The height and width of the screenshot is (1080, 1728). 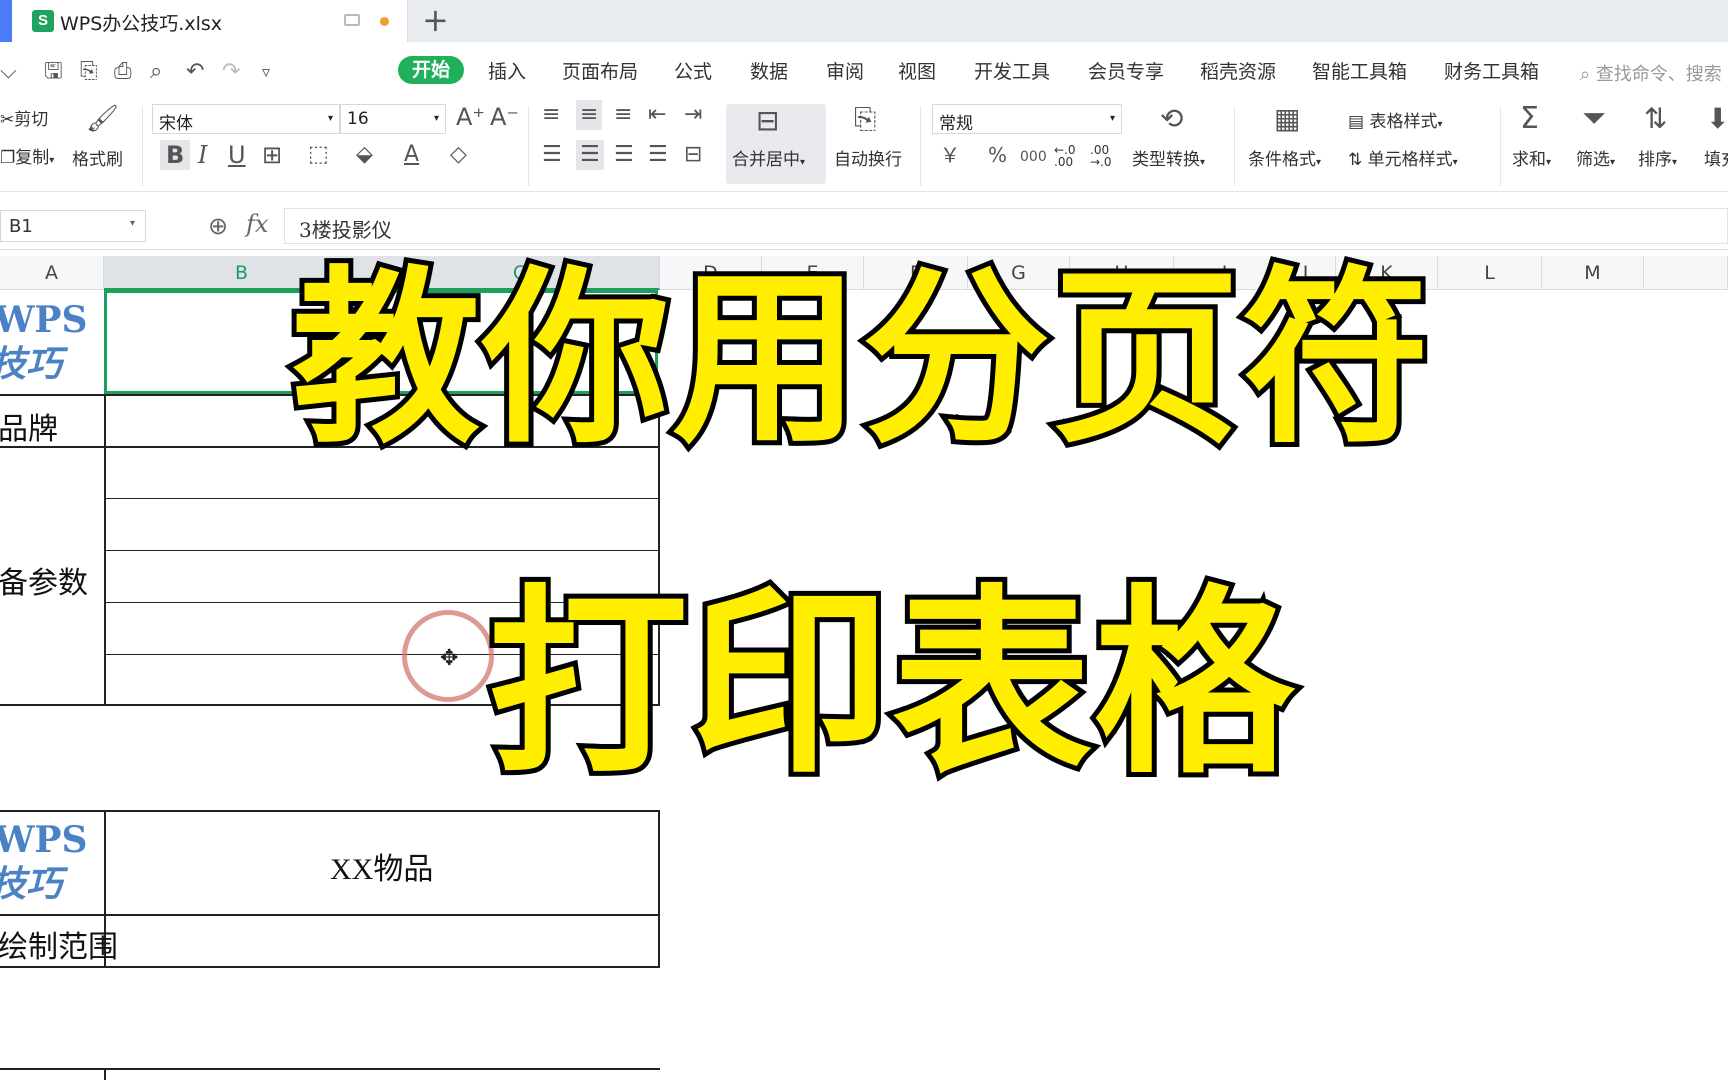 I want to click on cell-a9: 绘制范围, so click(x=59, y=947).